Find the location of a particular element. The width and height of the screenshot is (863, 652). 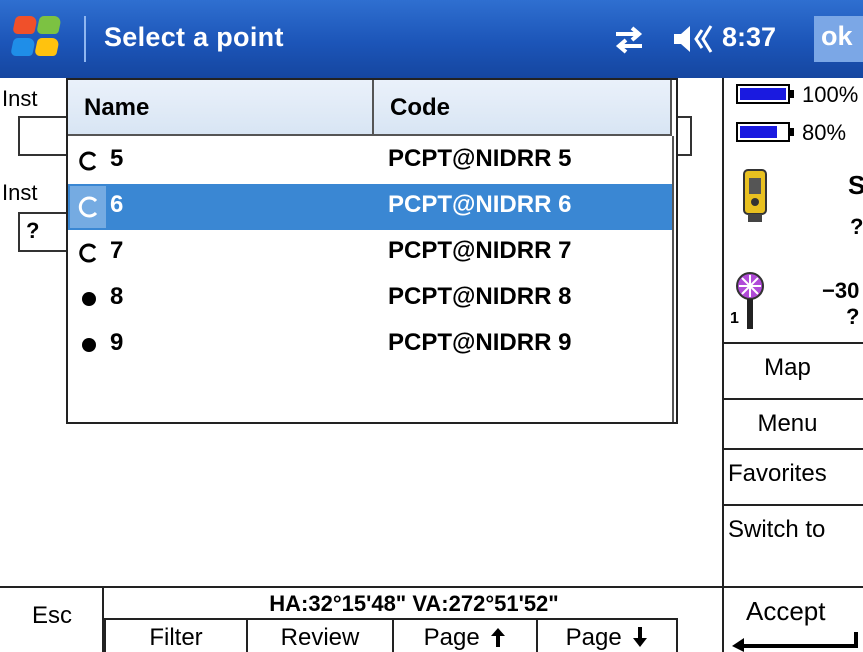

point-name: 7 is located at coordinates (117, 250).